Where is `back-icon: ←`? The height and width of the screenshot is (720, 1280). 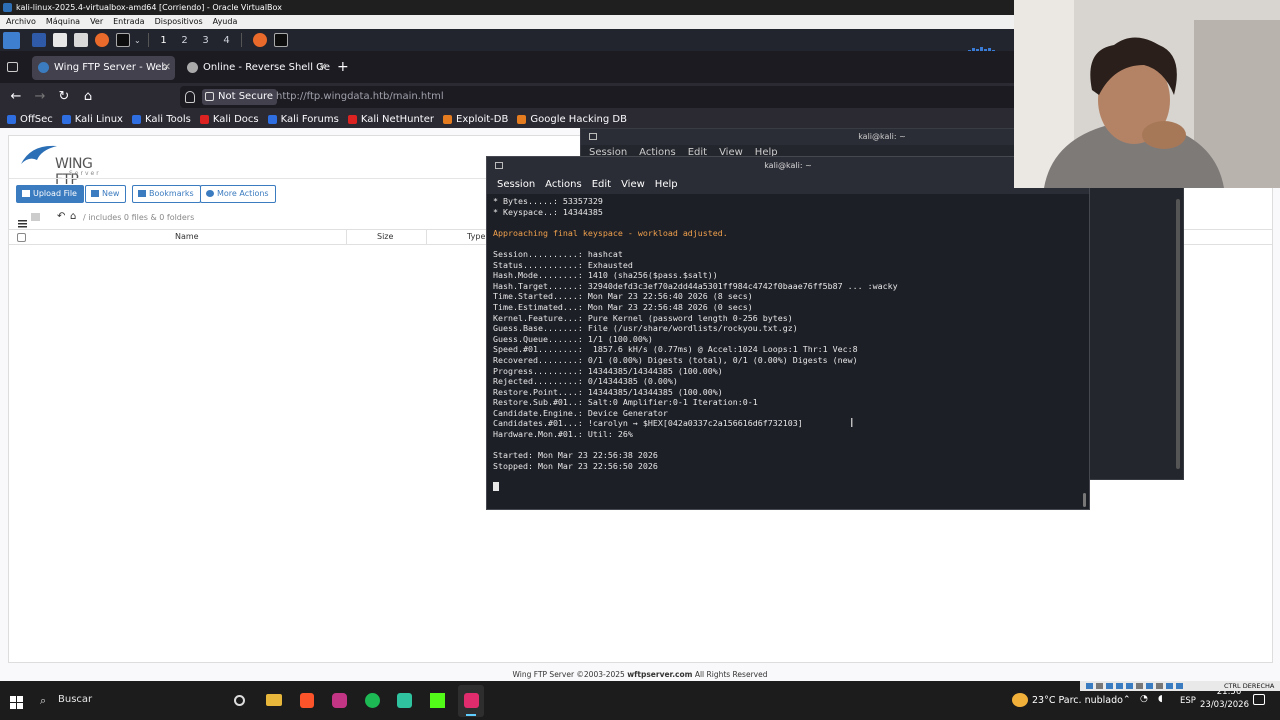 back-icon: ← is located at coordinates (16, 97).